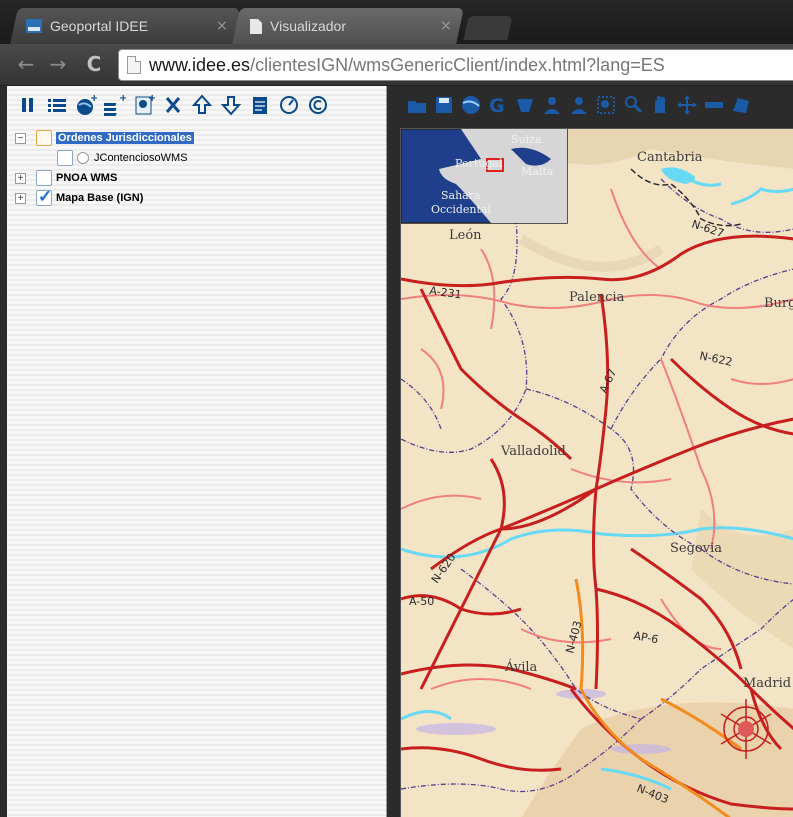  What do you see at coordinates (421, 601) in the screenshot?
I see `road-label: A-50` at bounding box center [421, 601].